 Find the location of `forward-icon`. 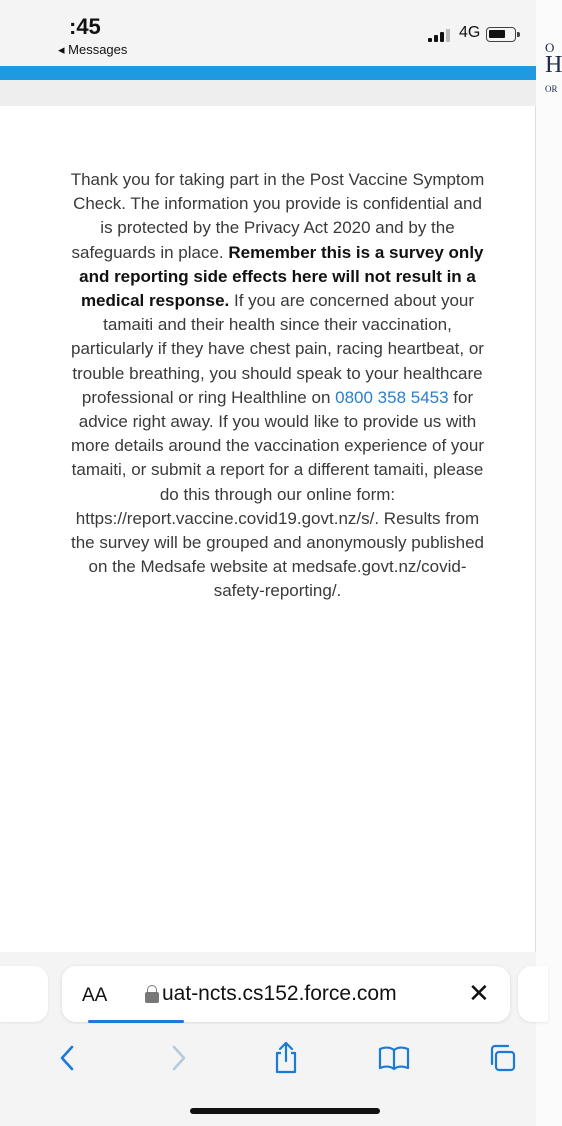

forward-icon is located at coordinates (179, 1058).